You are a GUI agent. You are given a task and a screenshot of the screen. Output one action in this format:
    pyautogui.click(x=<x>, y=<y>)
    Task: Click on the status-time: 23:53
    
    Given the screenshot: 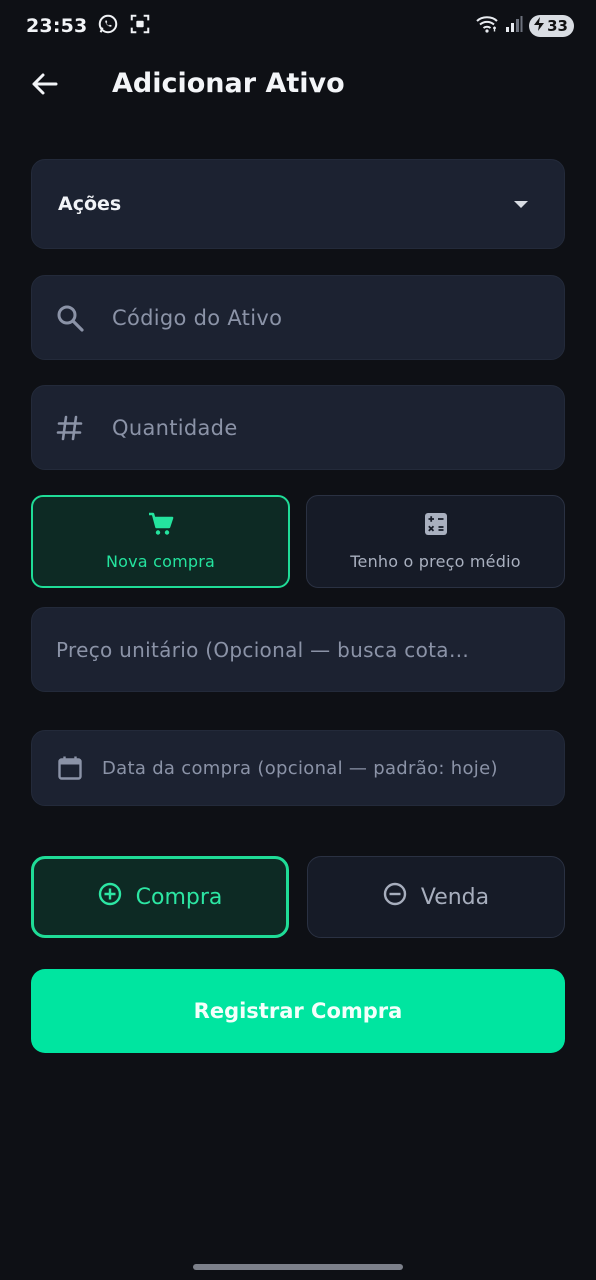 What is the action you would take?
    pyautogui.click(x=57, y=26)
    